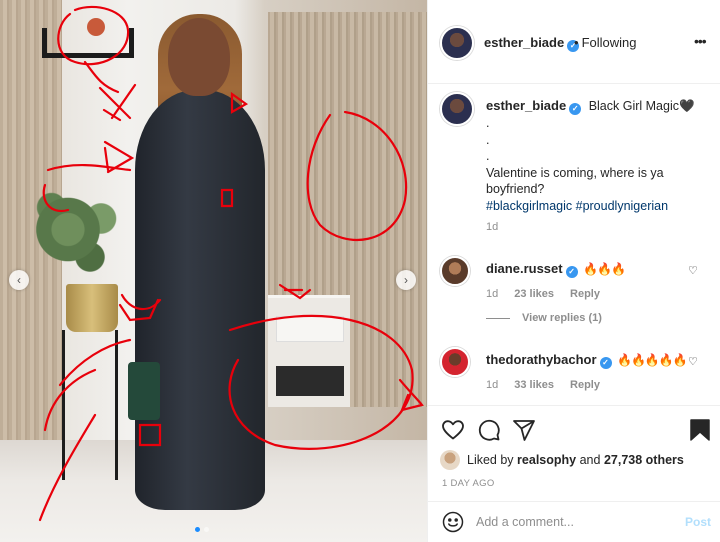 This screenshot has height=542, width=720. I want to click on black-heart-emoji: 🖤, so click(686, 106).